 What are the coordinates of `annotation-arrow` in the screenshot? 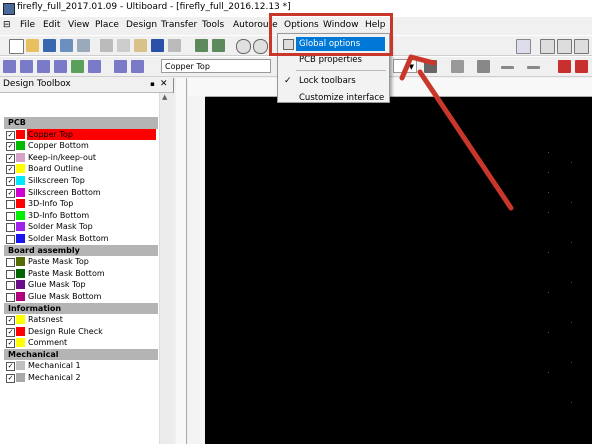 It's located at (456, 132).